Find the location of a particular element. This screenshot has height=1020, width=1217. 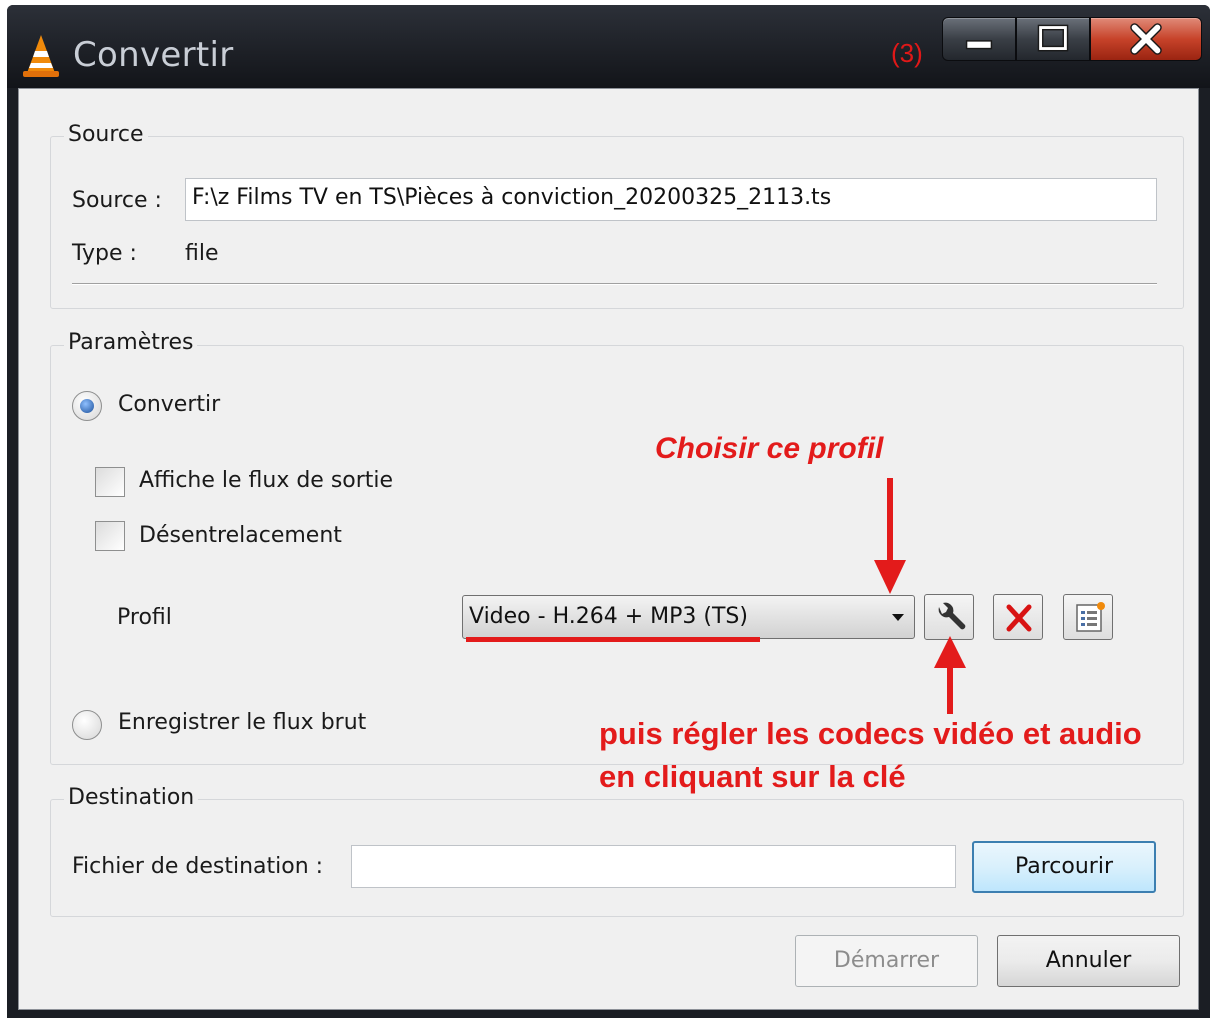

browse-button: Parcourir is located at coordinates (1064, 867).